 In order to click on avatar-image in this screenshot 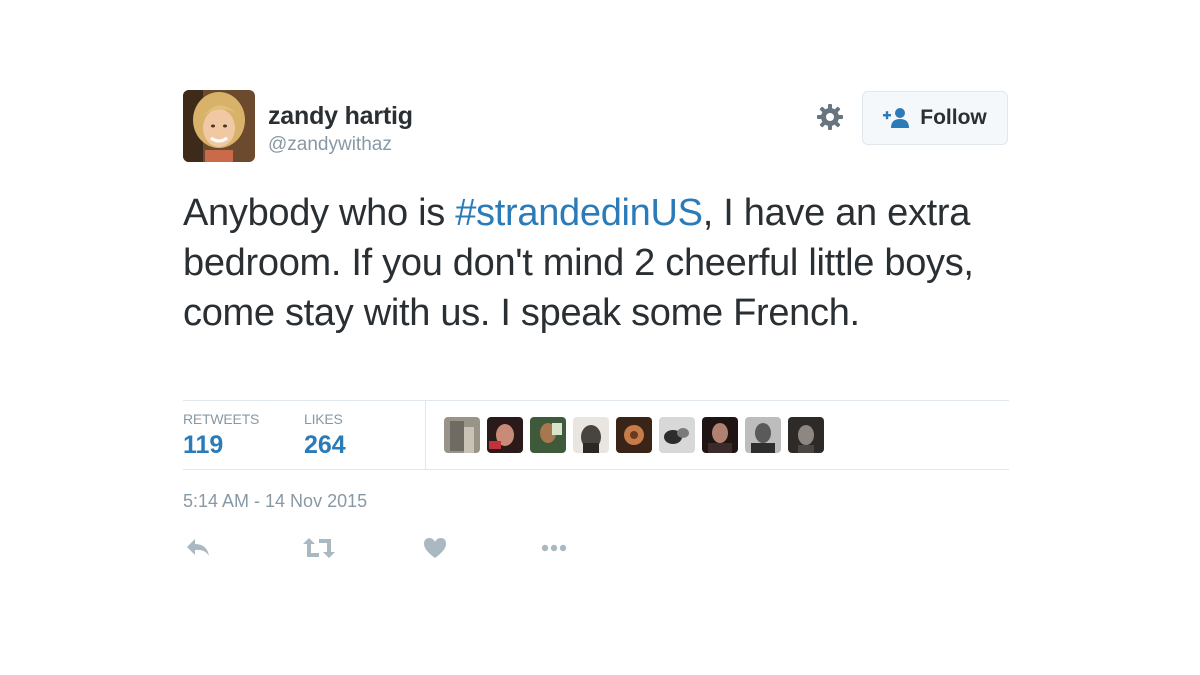, I will do `click(219, 126)`.